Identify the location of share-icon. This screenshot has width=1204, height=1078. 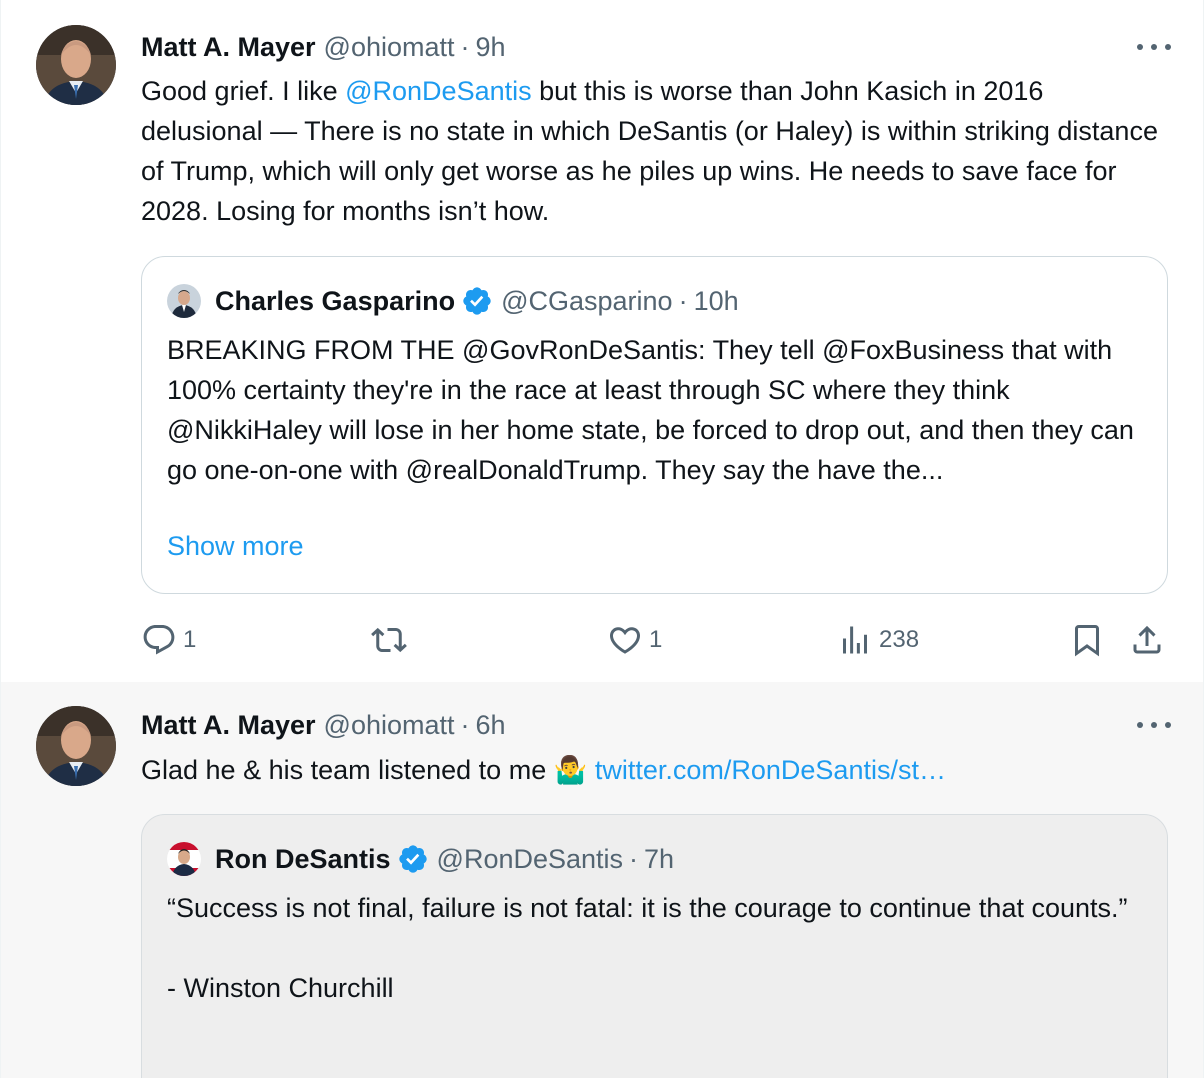
(1147, 639).